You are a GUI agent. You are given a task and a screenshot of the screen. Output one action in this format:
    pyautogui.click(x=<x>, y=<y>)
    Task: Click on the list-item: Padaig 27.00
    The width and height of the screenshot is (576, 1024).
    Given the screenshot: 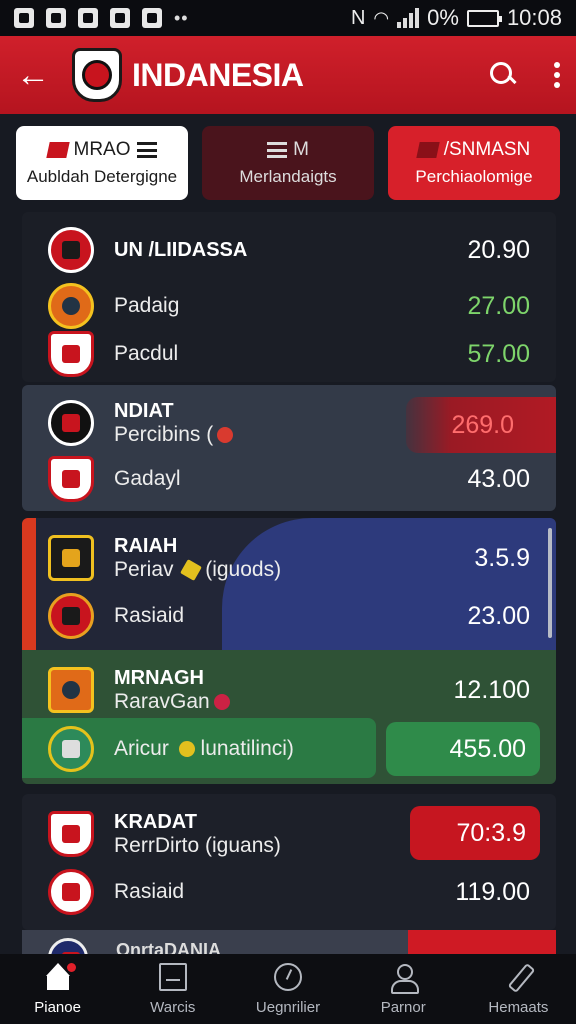 What is the action you would take?
    pyautogui.click(x=289, y=306)
    